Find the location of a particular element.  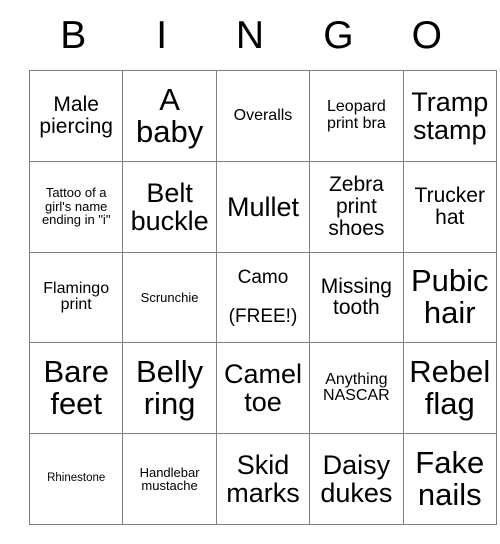

header-letter-b: B is located at coordinates (73, 35).